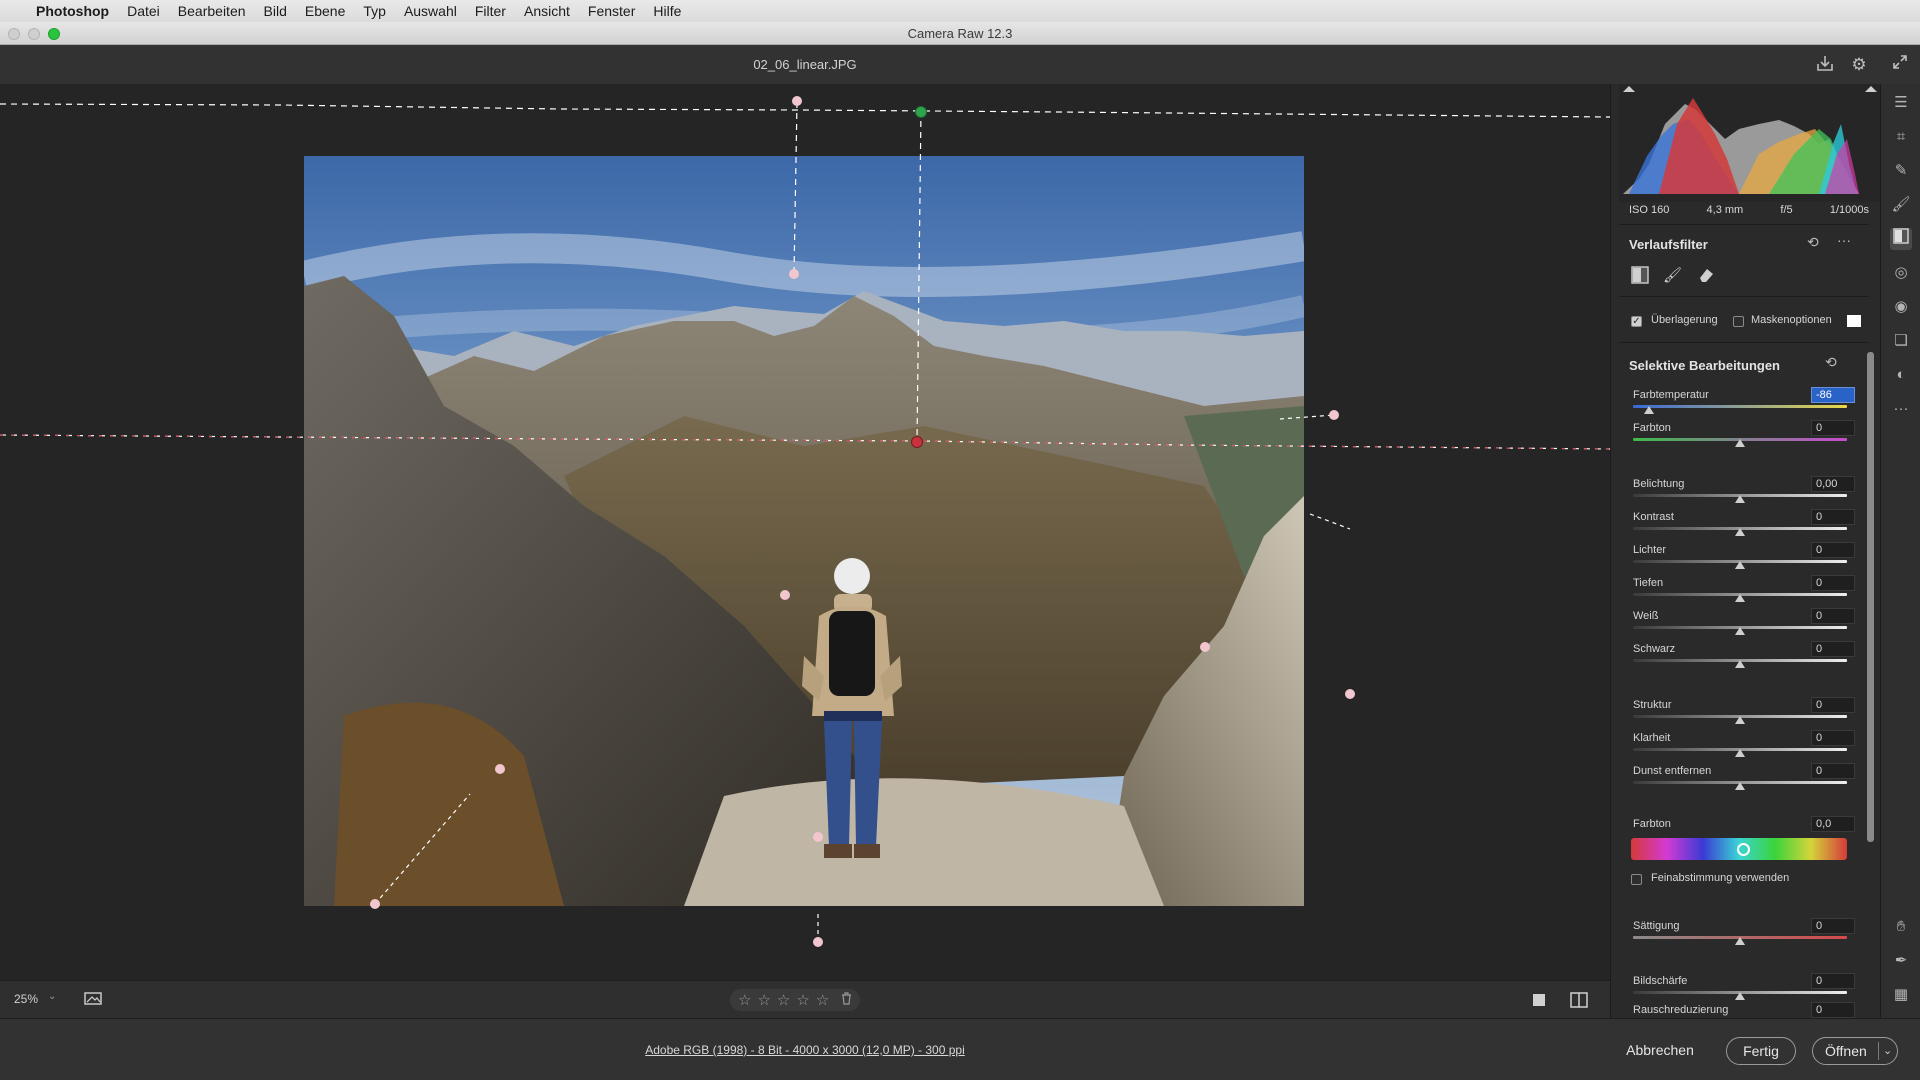 The image size is (1920, 1080). Describe the element at coordinates (1844, 240) in the screenshot. I see `more-options-icon: ···` at that location.